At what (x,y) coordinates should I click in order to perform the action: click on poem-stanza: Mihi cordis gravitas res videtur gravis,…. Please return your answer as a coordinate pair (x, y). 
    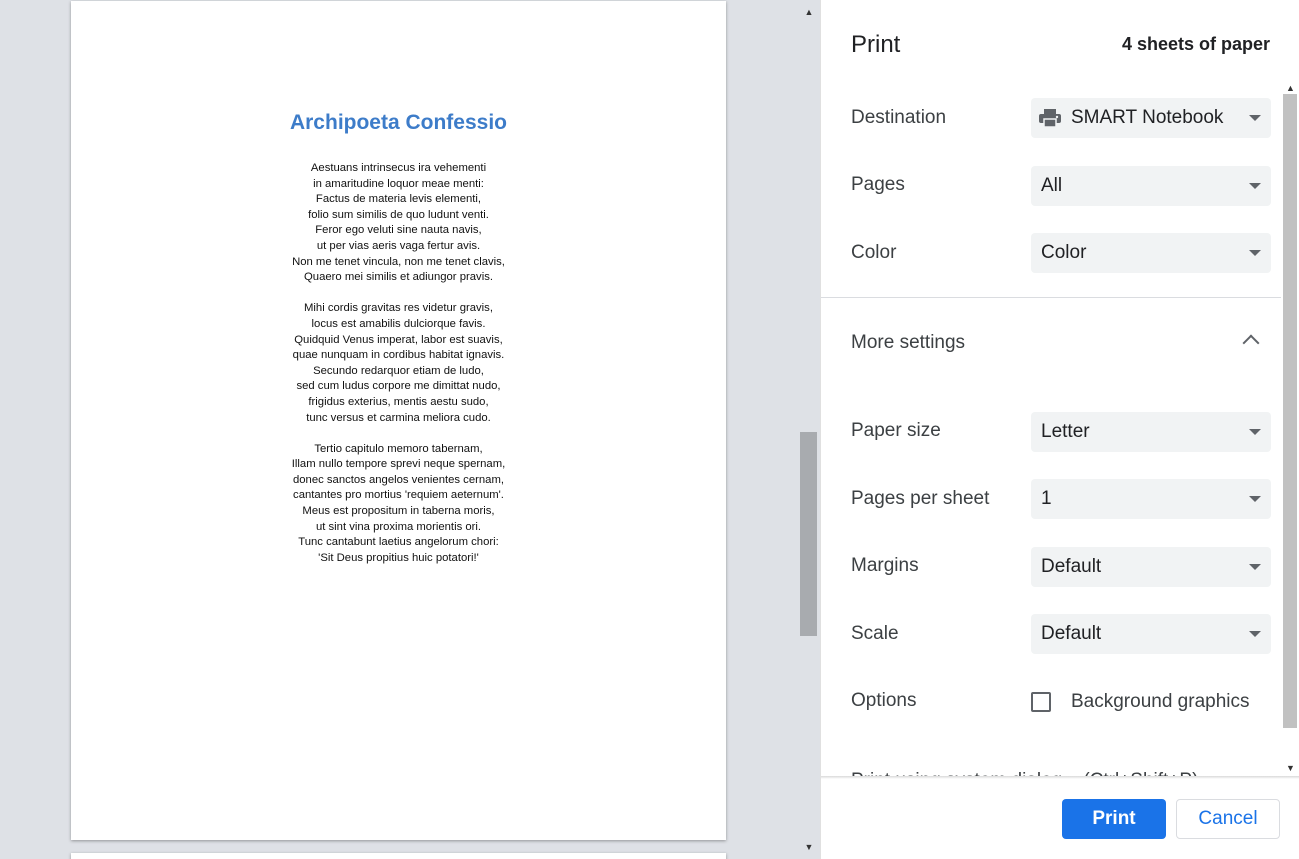
    Looking at the image, I should click on (398, 363).